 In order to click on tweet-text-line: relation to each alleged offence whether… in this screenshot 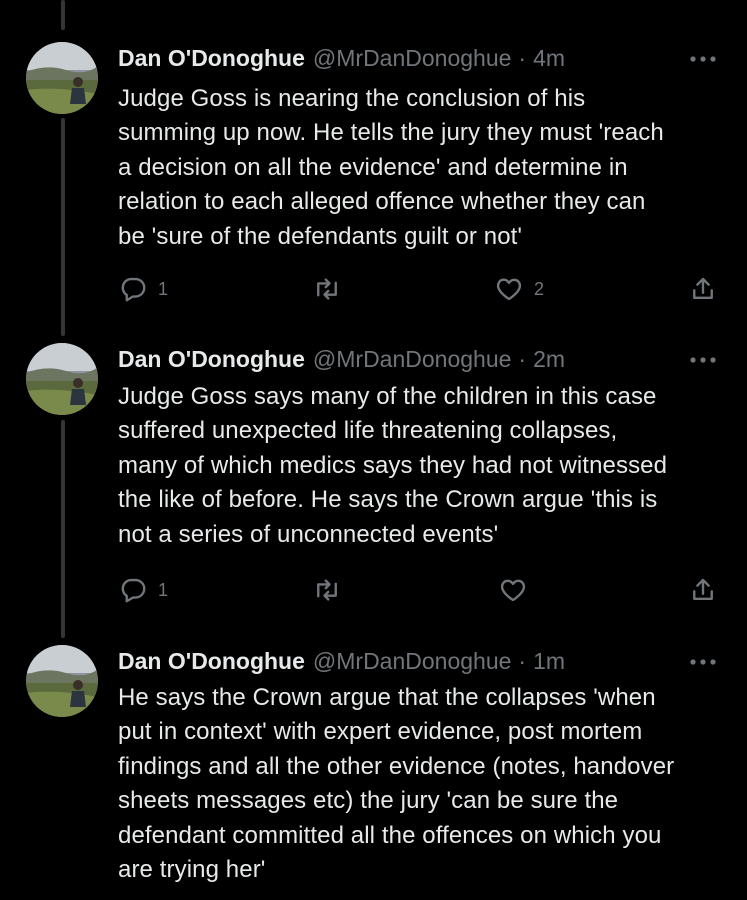, I will do `click(382, 202)`.